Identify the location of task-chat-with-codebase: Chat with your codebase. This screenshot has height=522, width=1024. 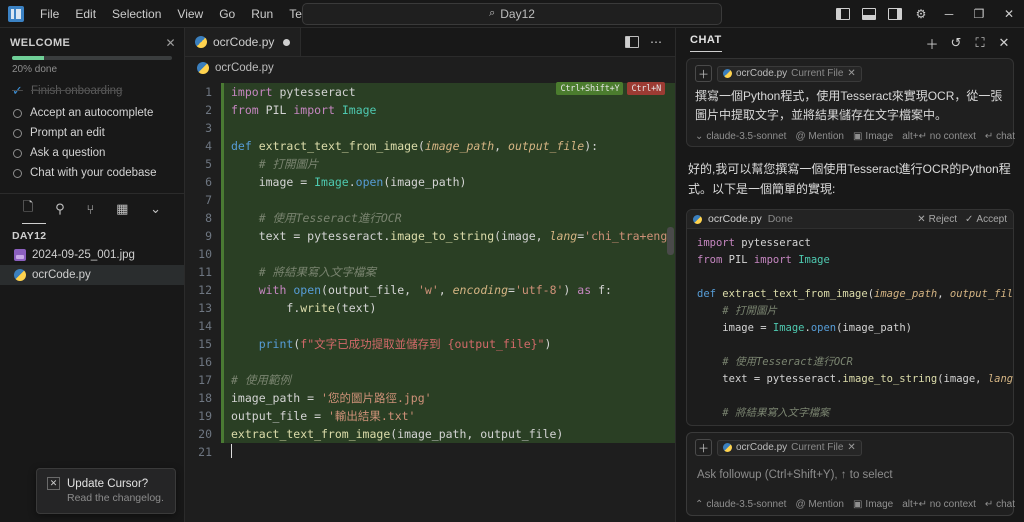
(92, 173).